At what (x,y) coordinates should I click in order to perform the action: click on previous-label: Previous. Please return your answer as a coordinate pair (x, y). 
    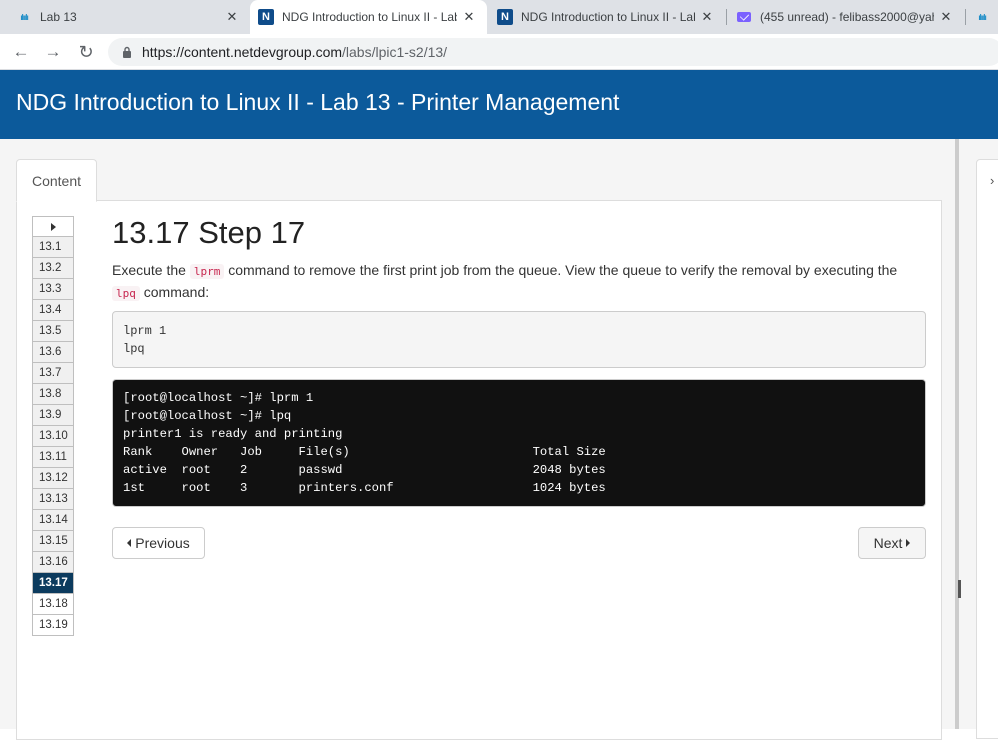
    Looking at the image, I should click on (162, 543).